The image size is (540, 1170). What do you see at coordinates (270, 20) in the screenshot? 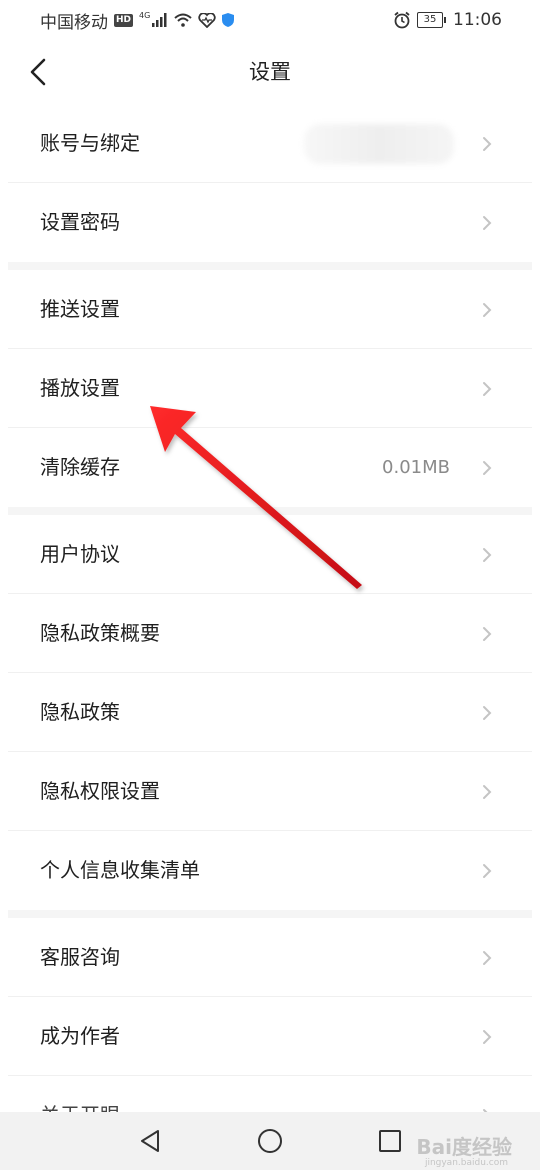
I see `status-bar: 中国移动 HD 4G 35 11:06` at bounding box center [270, 20].